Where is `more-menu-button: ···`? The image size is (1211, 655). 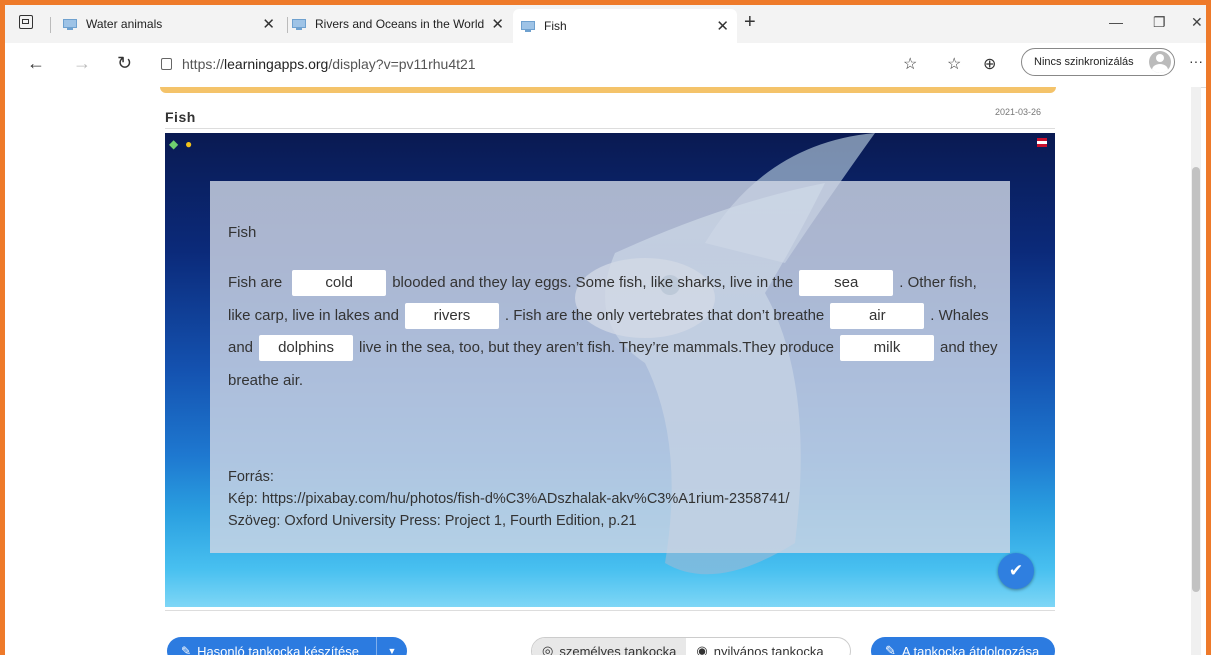
more-menu-button: ··· is located at coordinates (1196, 61).